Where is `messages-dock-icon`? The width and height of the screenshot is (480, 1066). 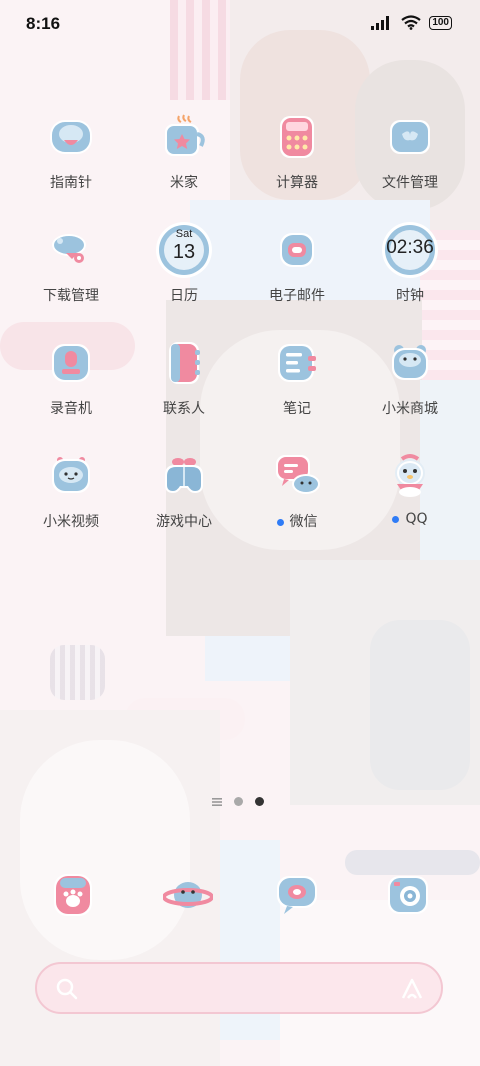
messages-dock-icon is located at coordinates (297, 895).